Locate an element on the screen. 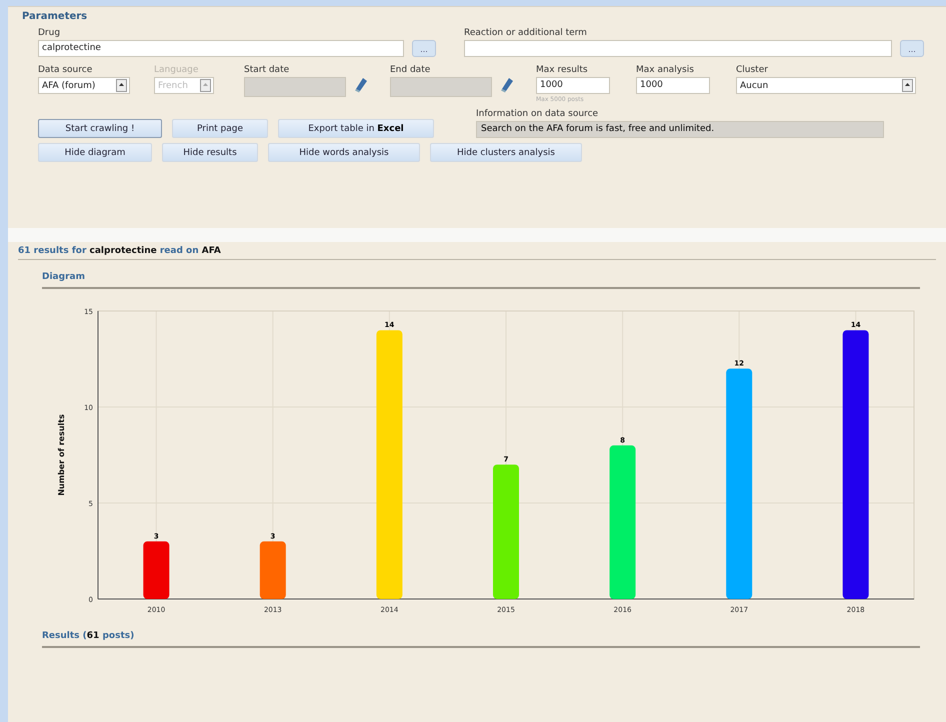 The width and height of the screenshot is (946, 722). field-label: Cluster is located at coordinates (752, 70).